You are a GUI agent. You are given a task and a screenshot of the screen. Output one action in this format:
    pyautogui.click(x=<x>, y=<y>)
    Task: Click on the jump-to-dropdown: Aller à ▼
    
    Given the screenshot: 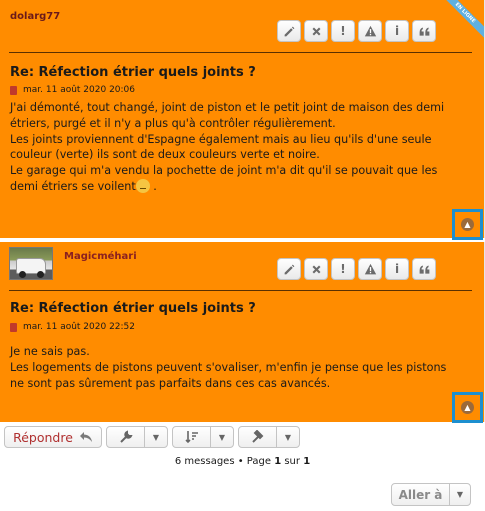 What is the action you would take?
    pyautogui.click(x=431, y=494)
    